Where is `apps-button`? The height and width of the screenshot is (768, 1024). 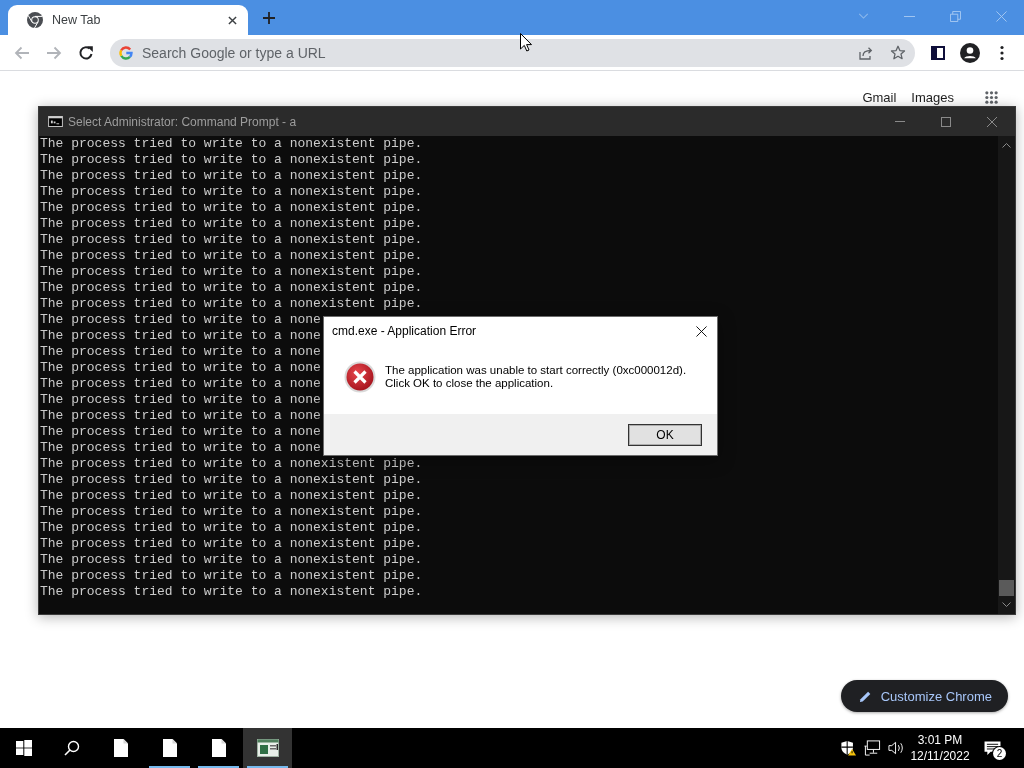 apps-button is located at coordinates (991, 97).